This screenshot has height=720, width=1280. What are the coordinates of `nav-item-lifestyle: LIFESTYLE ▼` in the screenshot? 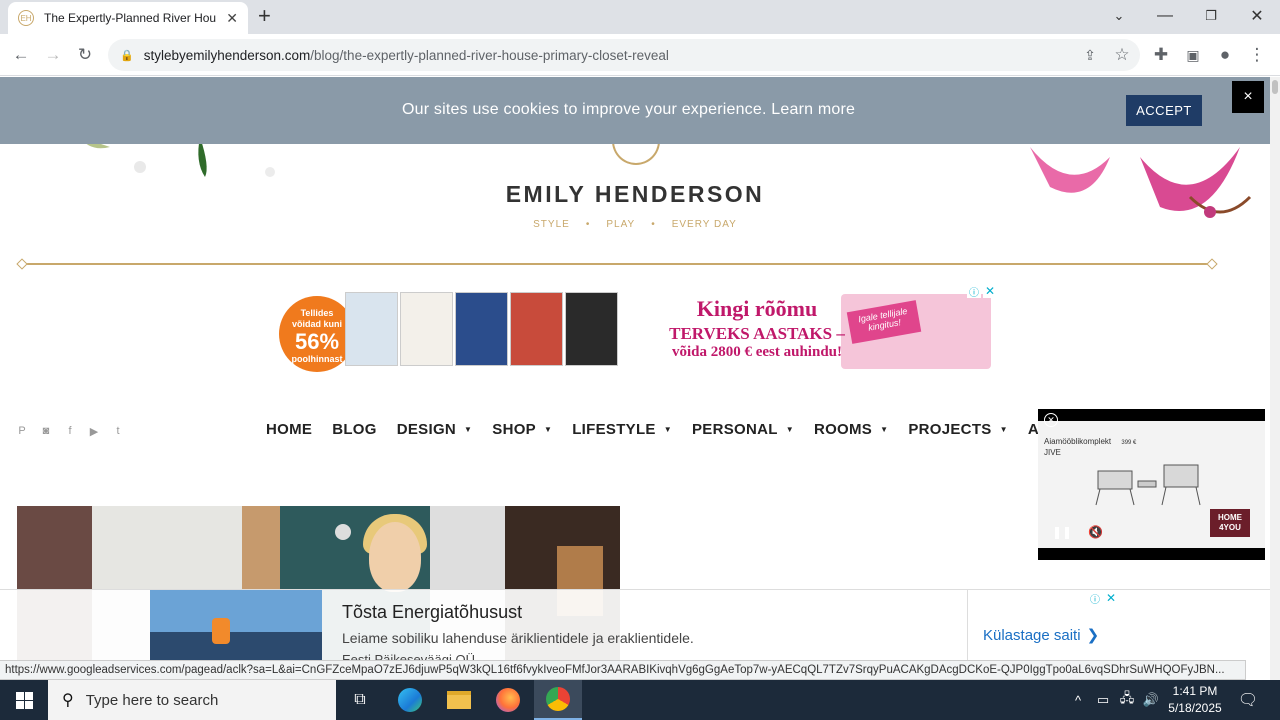 It's located at (622, 429).